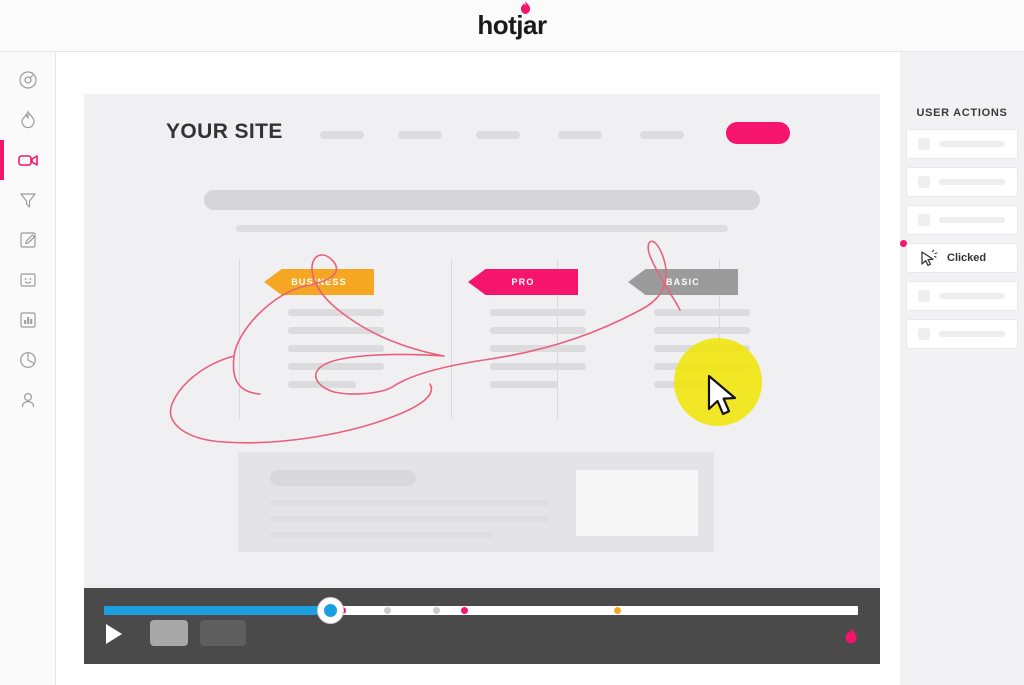 This screenshot has width=1024, height=685. I want to click on mouse-cursor-icon, so click(722, 395).